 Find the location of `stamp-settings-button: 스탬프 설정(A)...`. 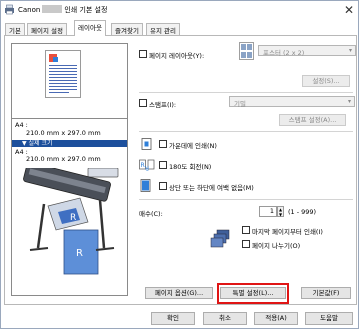

stamp-settings-button: 스탬프 설정(A)... is located at coordinates (312, 120).